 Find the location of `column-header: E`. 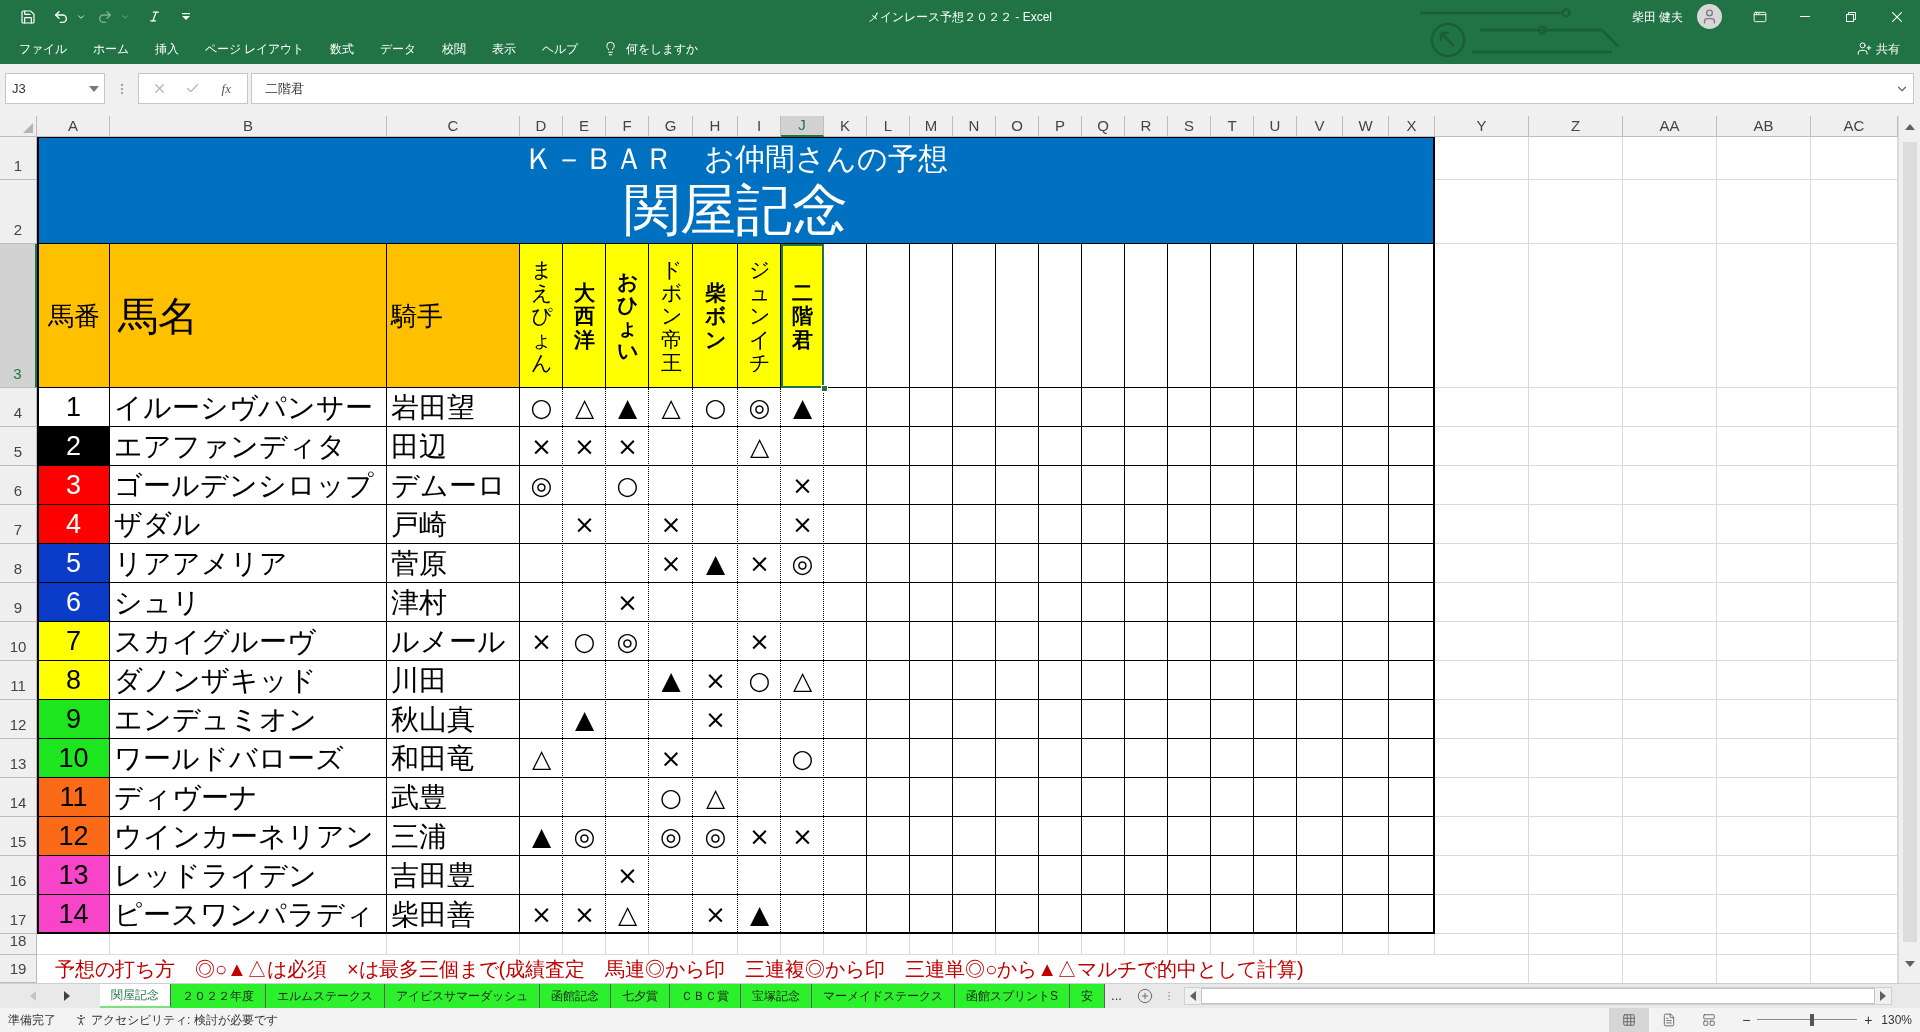

column-header: E is located at coordinates (584, 126).